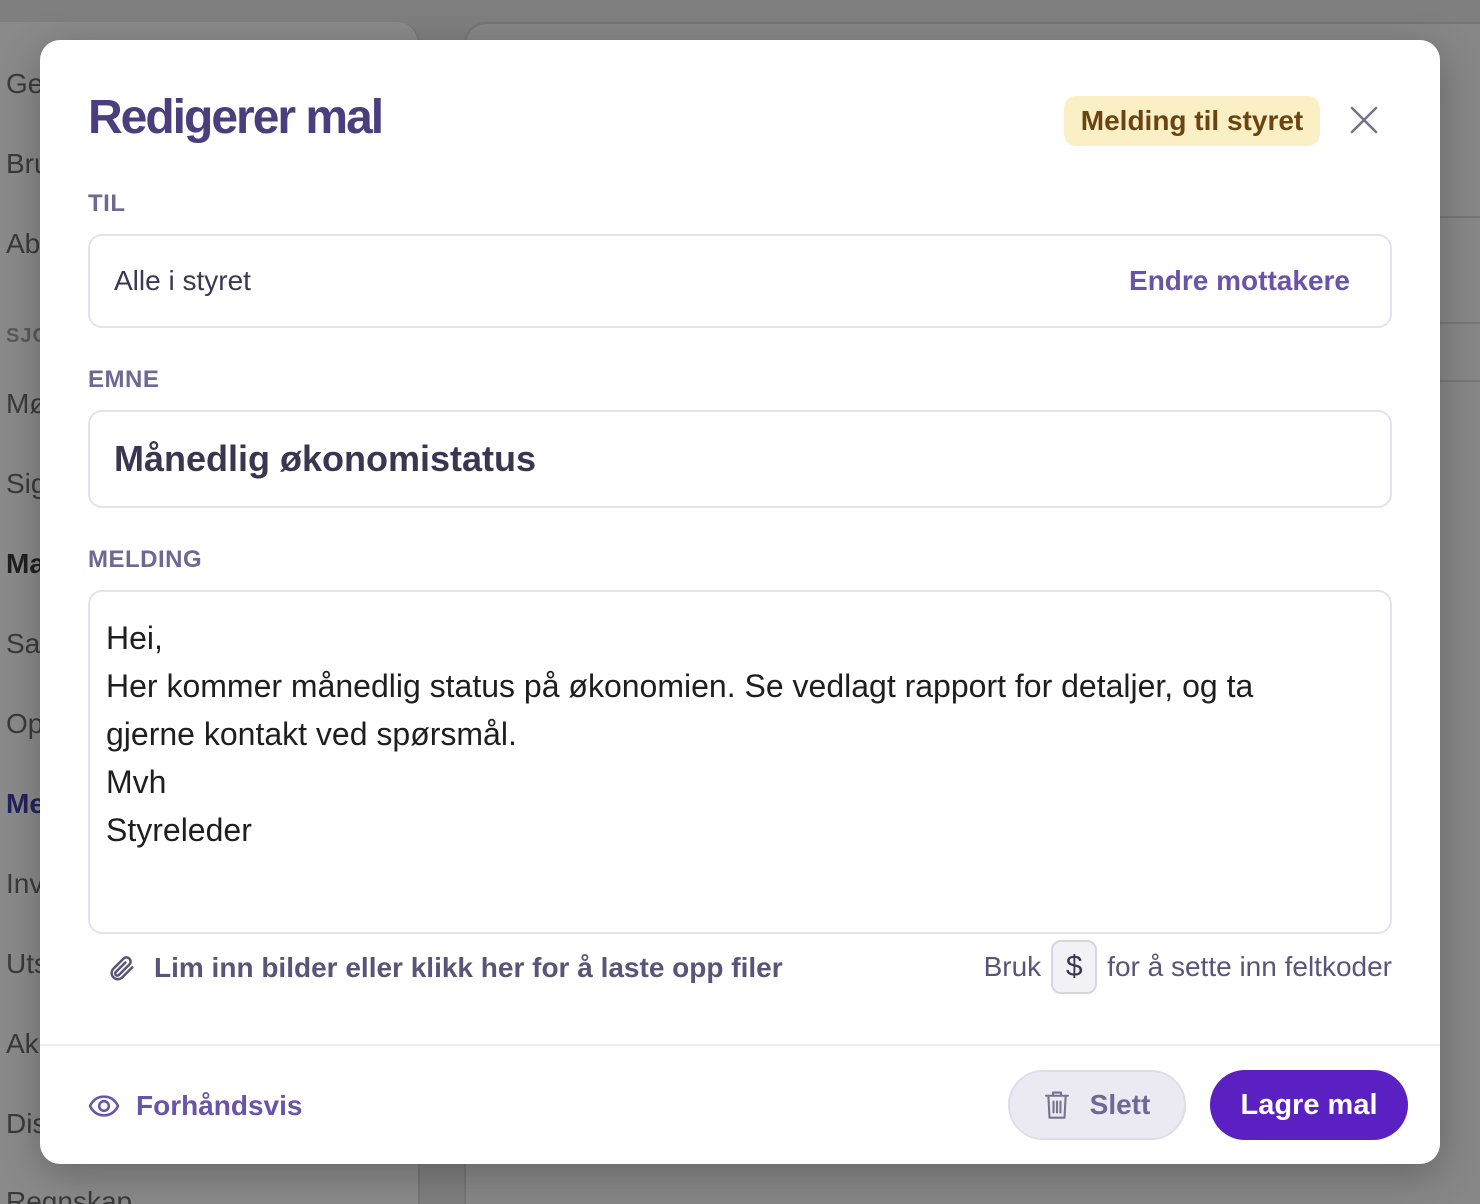  What do you see at coordinates (1249, 966) in the screenshot?
I see `hint-suffix: for å sette inn feltkoder` at bounding box center [1249, 966].